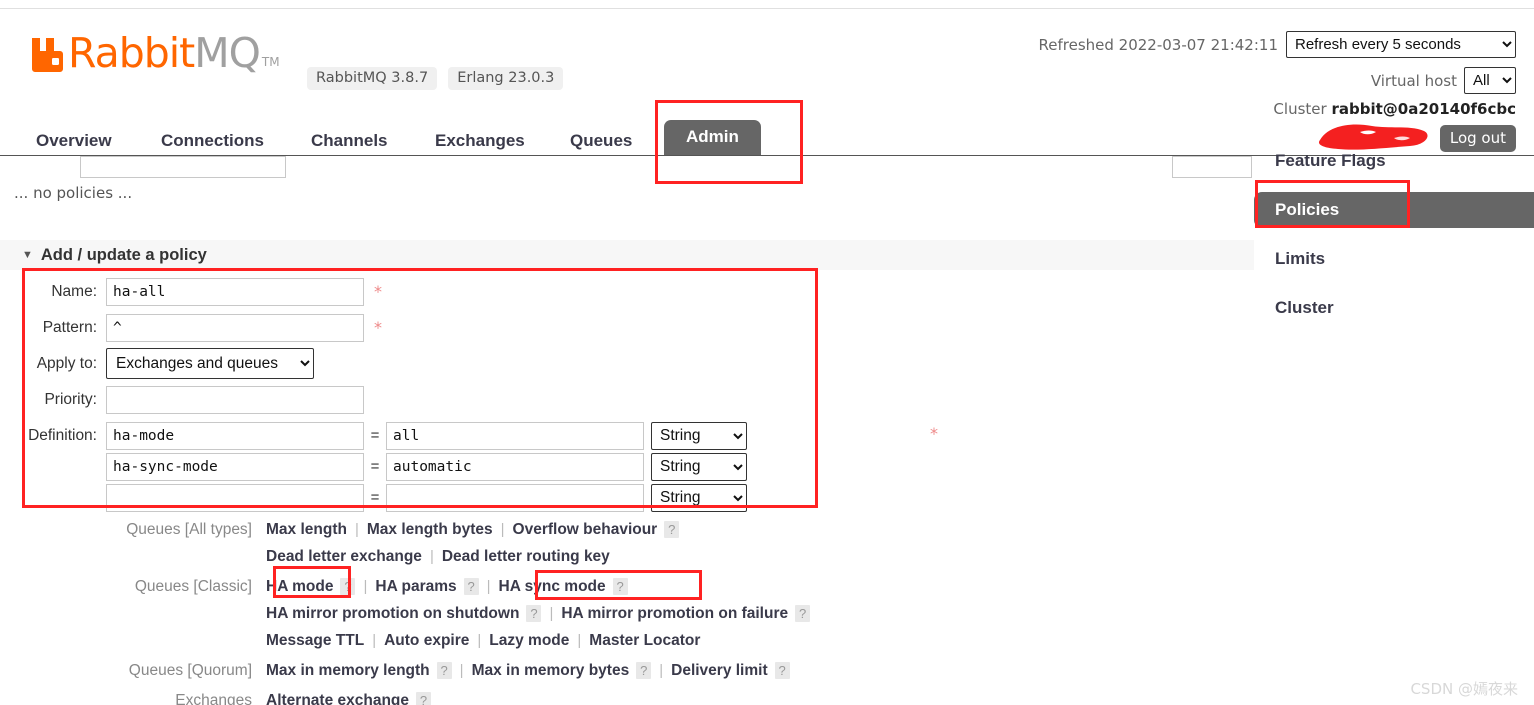  Describe the element at coordinates (529, 640) in the screenshot. I see `hint-link-lazy-mode: Lazy mode` at that location.